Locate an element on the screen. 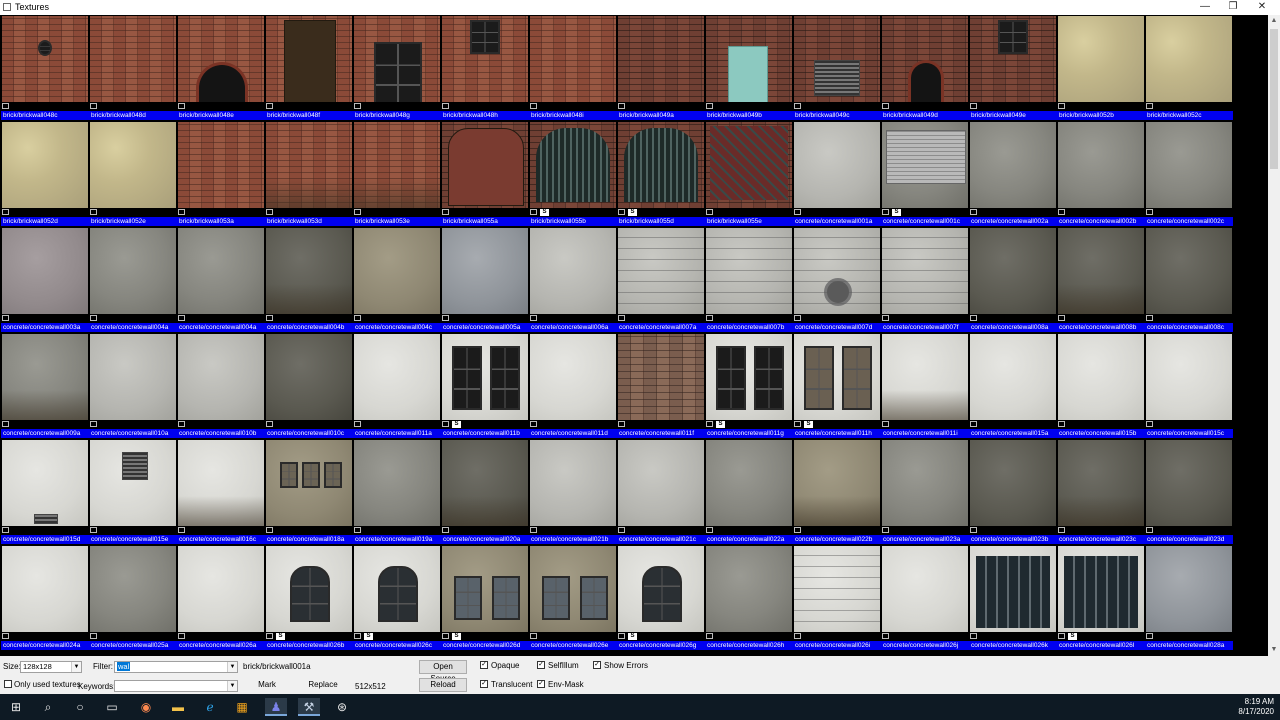 This screenshot has height=720, width=1280. texture-tile: concrete/concretewall007d is located at coordinates (837, 280).